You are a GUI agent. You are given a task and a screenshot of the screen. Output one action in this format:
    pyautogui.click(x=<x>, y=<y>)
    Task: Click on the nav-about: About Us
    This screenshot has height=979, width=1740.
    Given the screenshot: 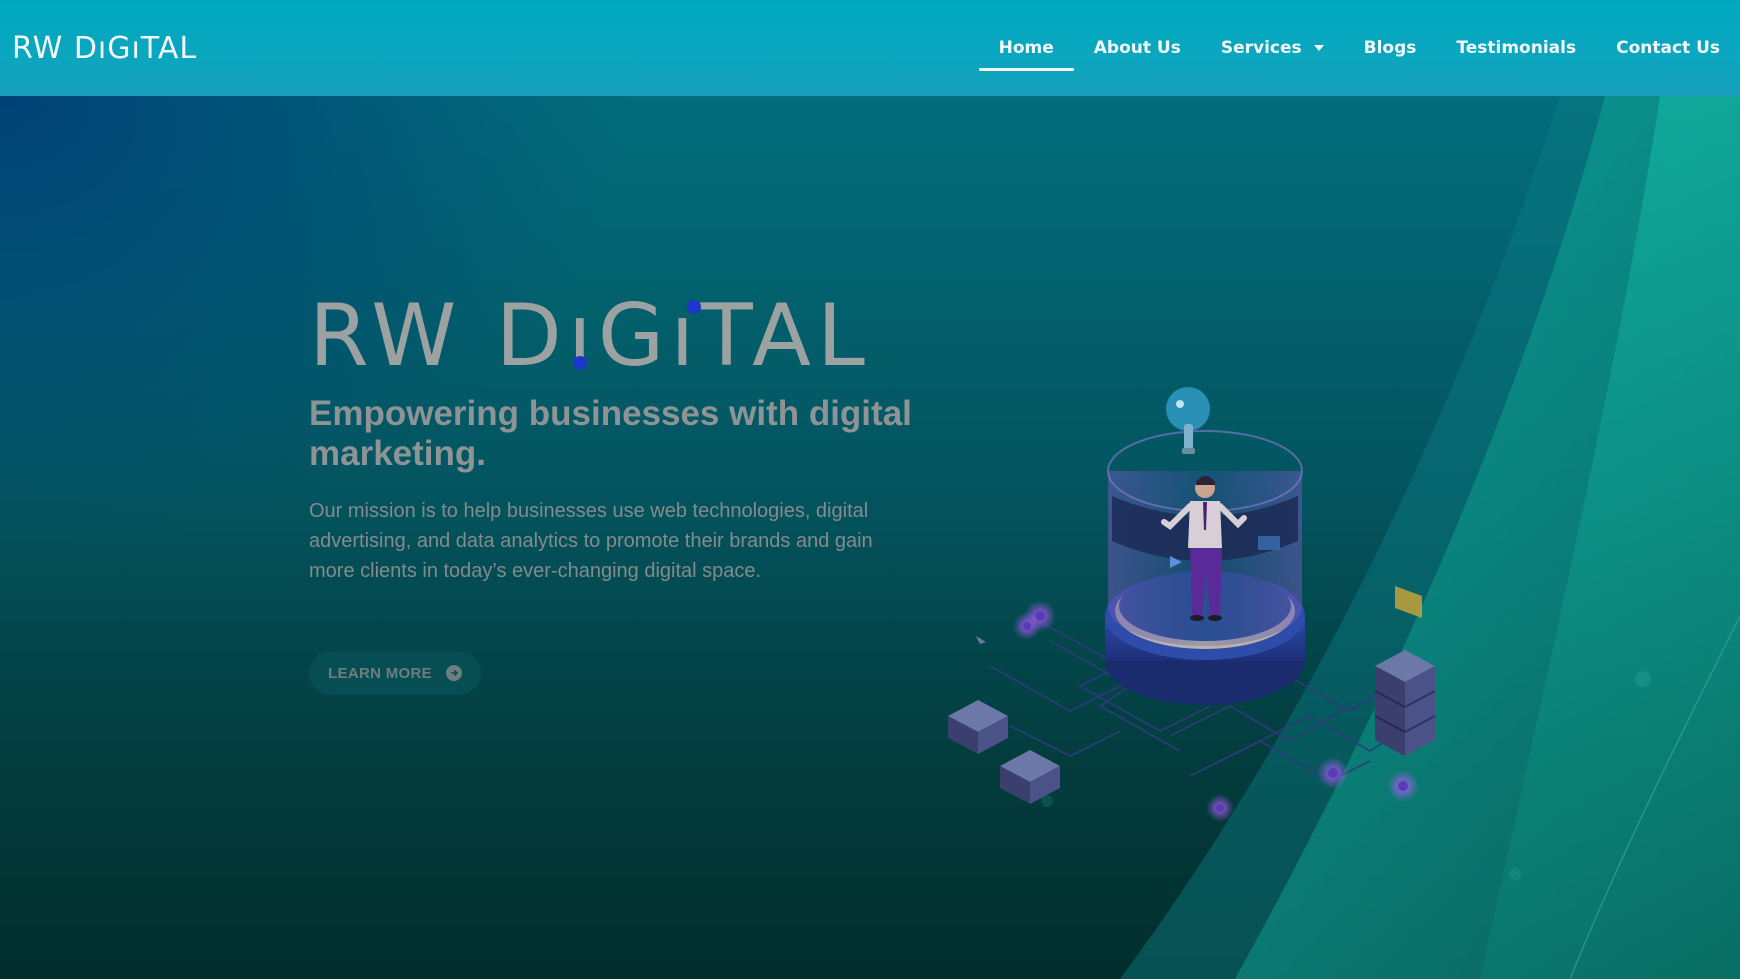 What is the action you would take?
    pyautogui.click(x=1137, y=48)
    